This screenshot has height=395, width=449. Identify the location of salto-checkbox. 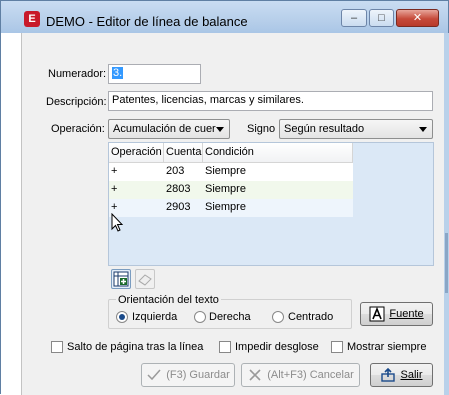
(57, 347).